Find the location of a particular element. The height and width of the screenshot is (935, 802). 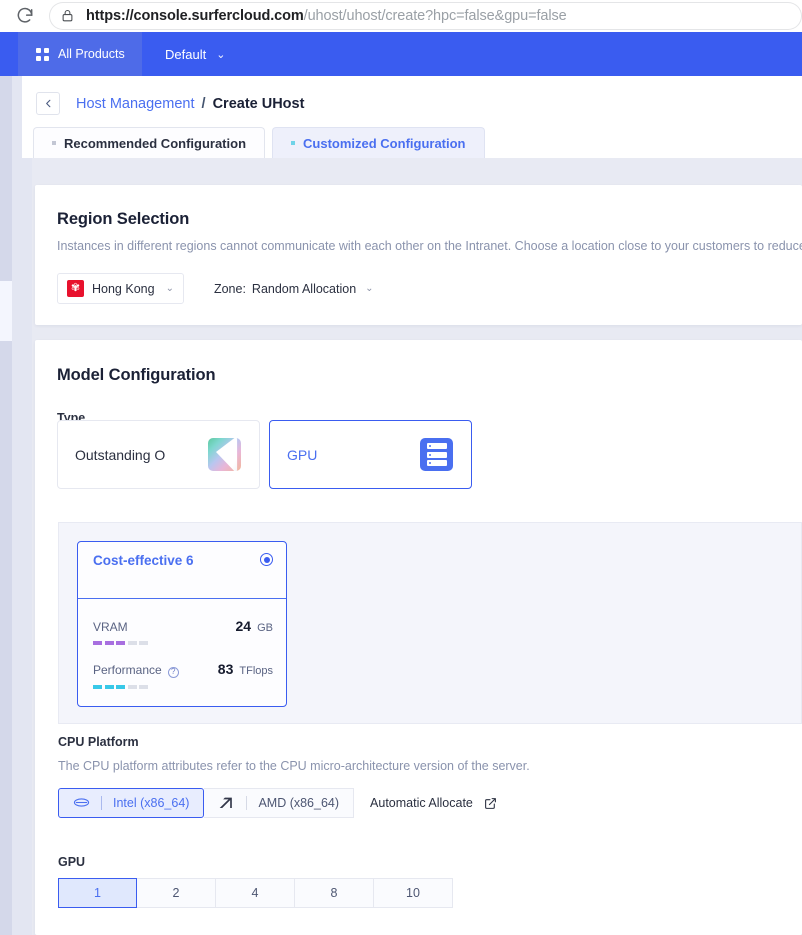

external-link-icon is located at coordinates (490, 803).